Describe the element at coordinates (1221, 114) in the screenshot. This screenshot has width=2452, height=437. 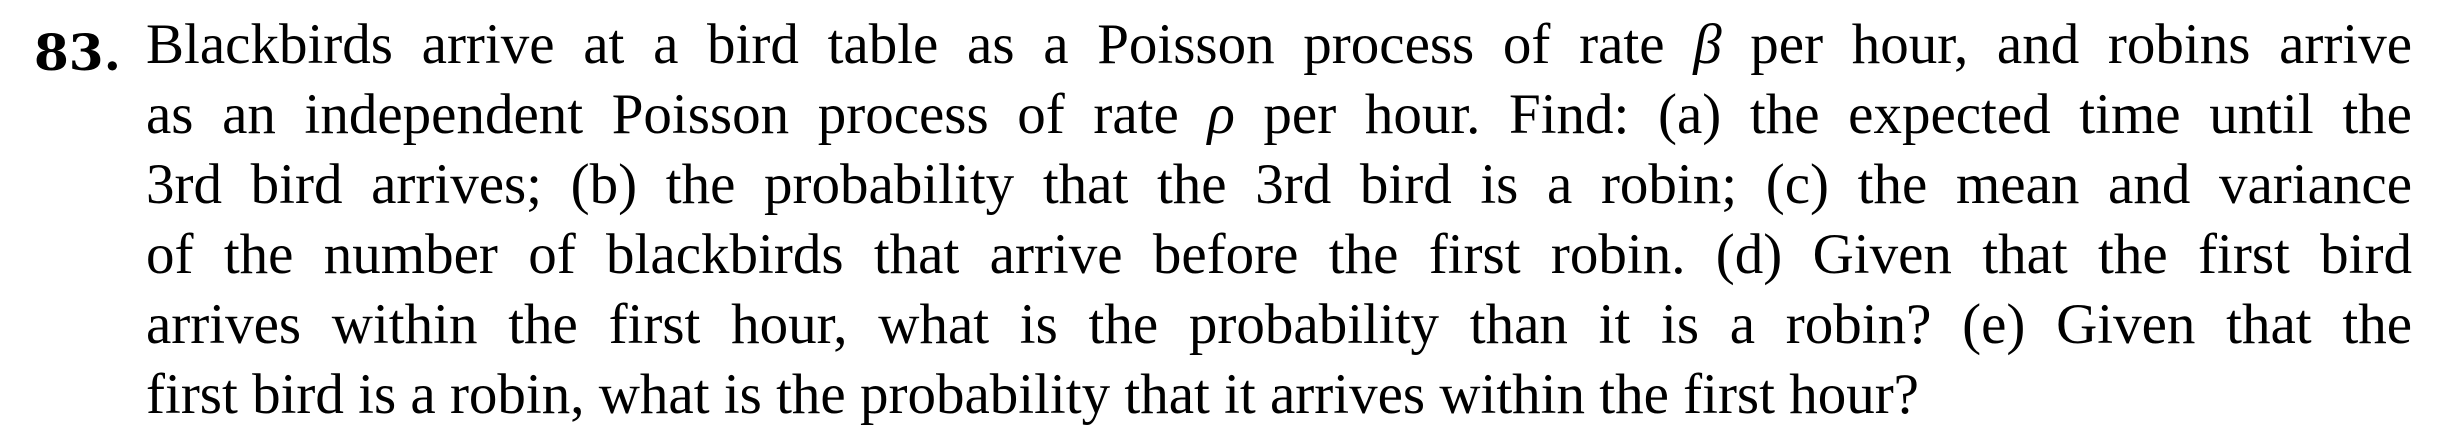
I see `rho-symbol: ρ` at that location.